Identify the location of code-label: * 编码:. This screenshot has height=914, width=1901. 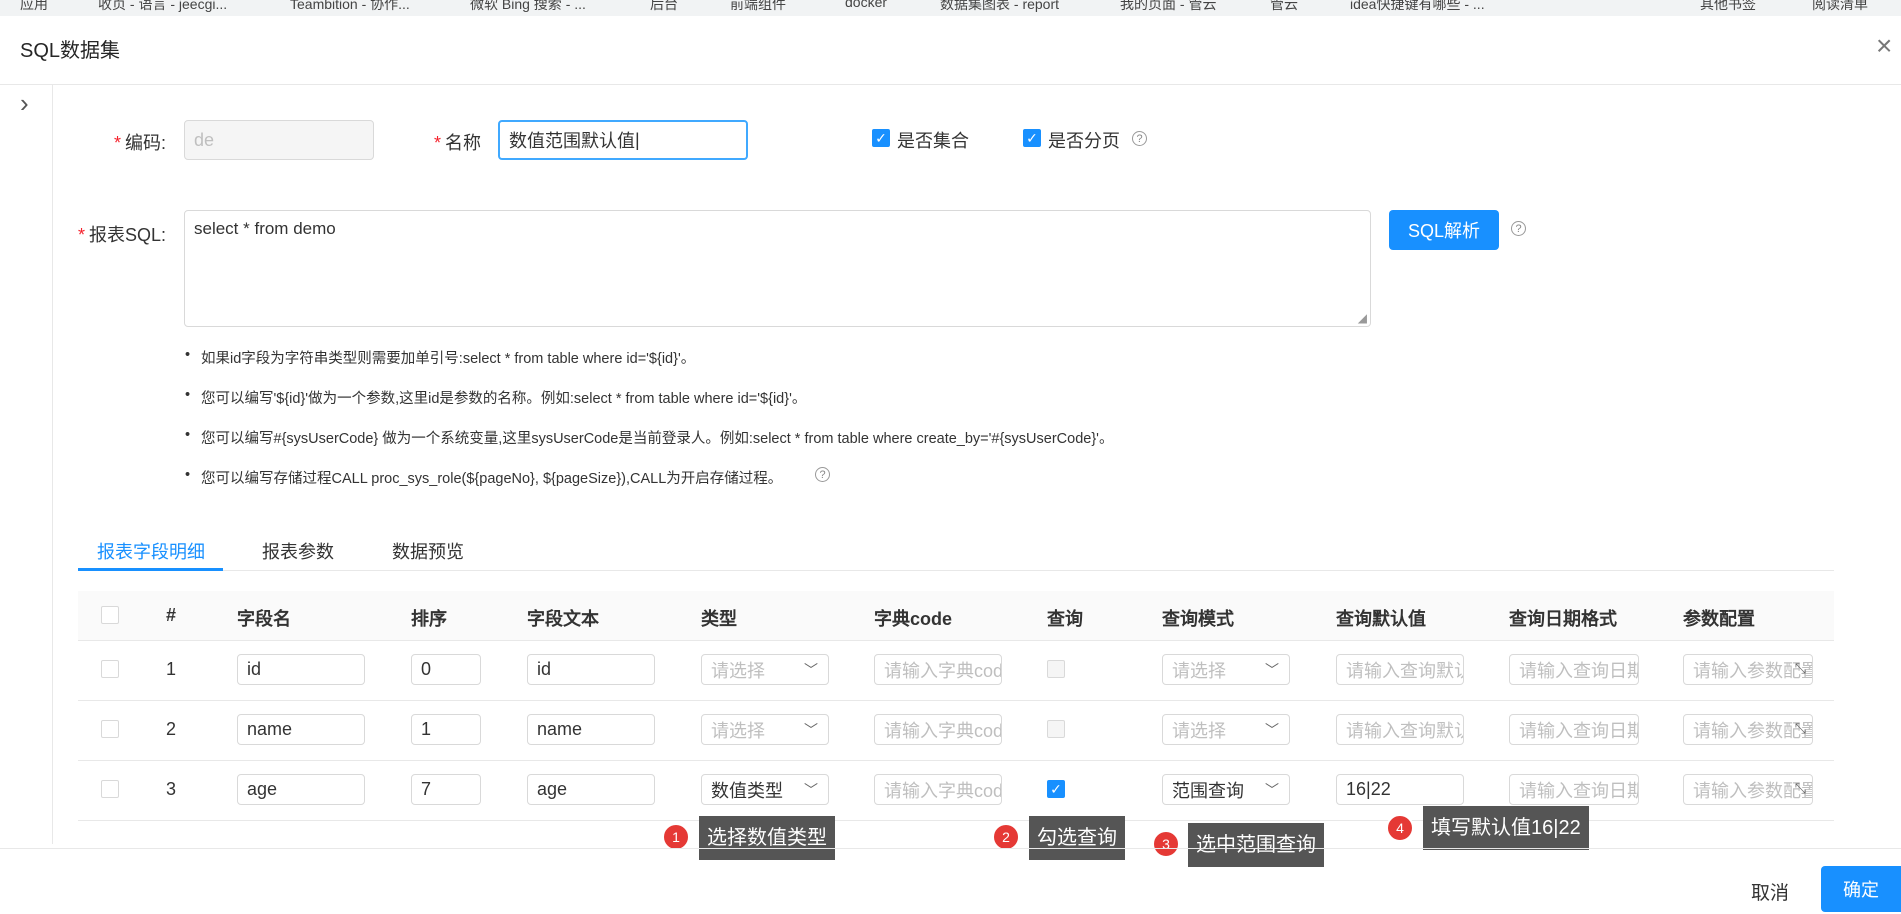
(140, 143).